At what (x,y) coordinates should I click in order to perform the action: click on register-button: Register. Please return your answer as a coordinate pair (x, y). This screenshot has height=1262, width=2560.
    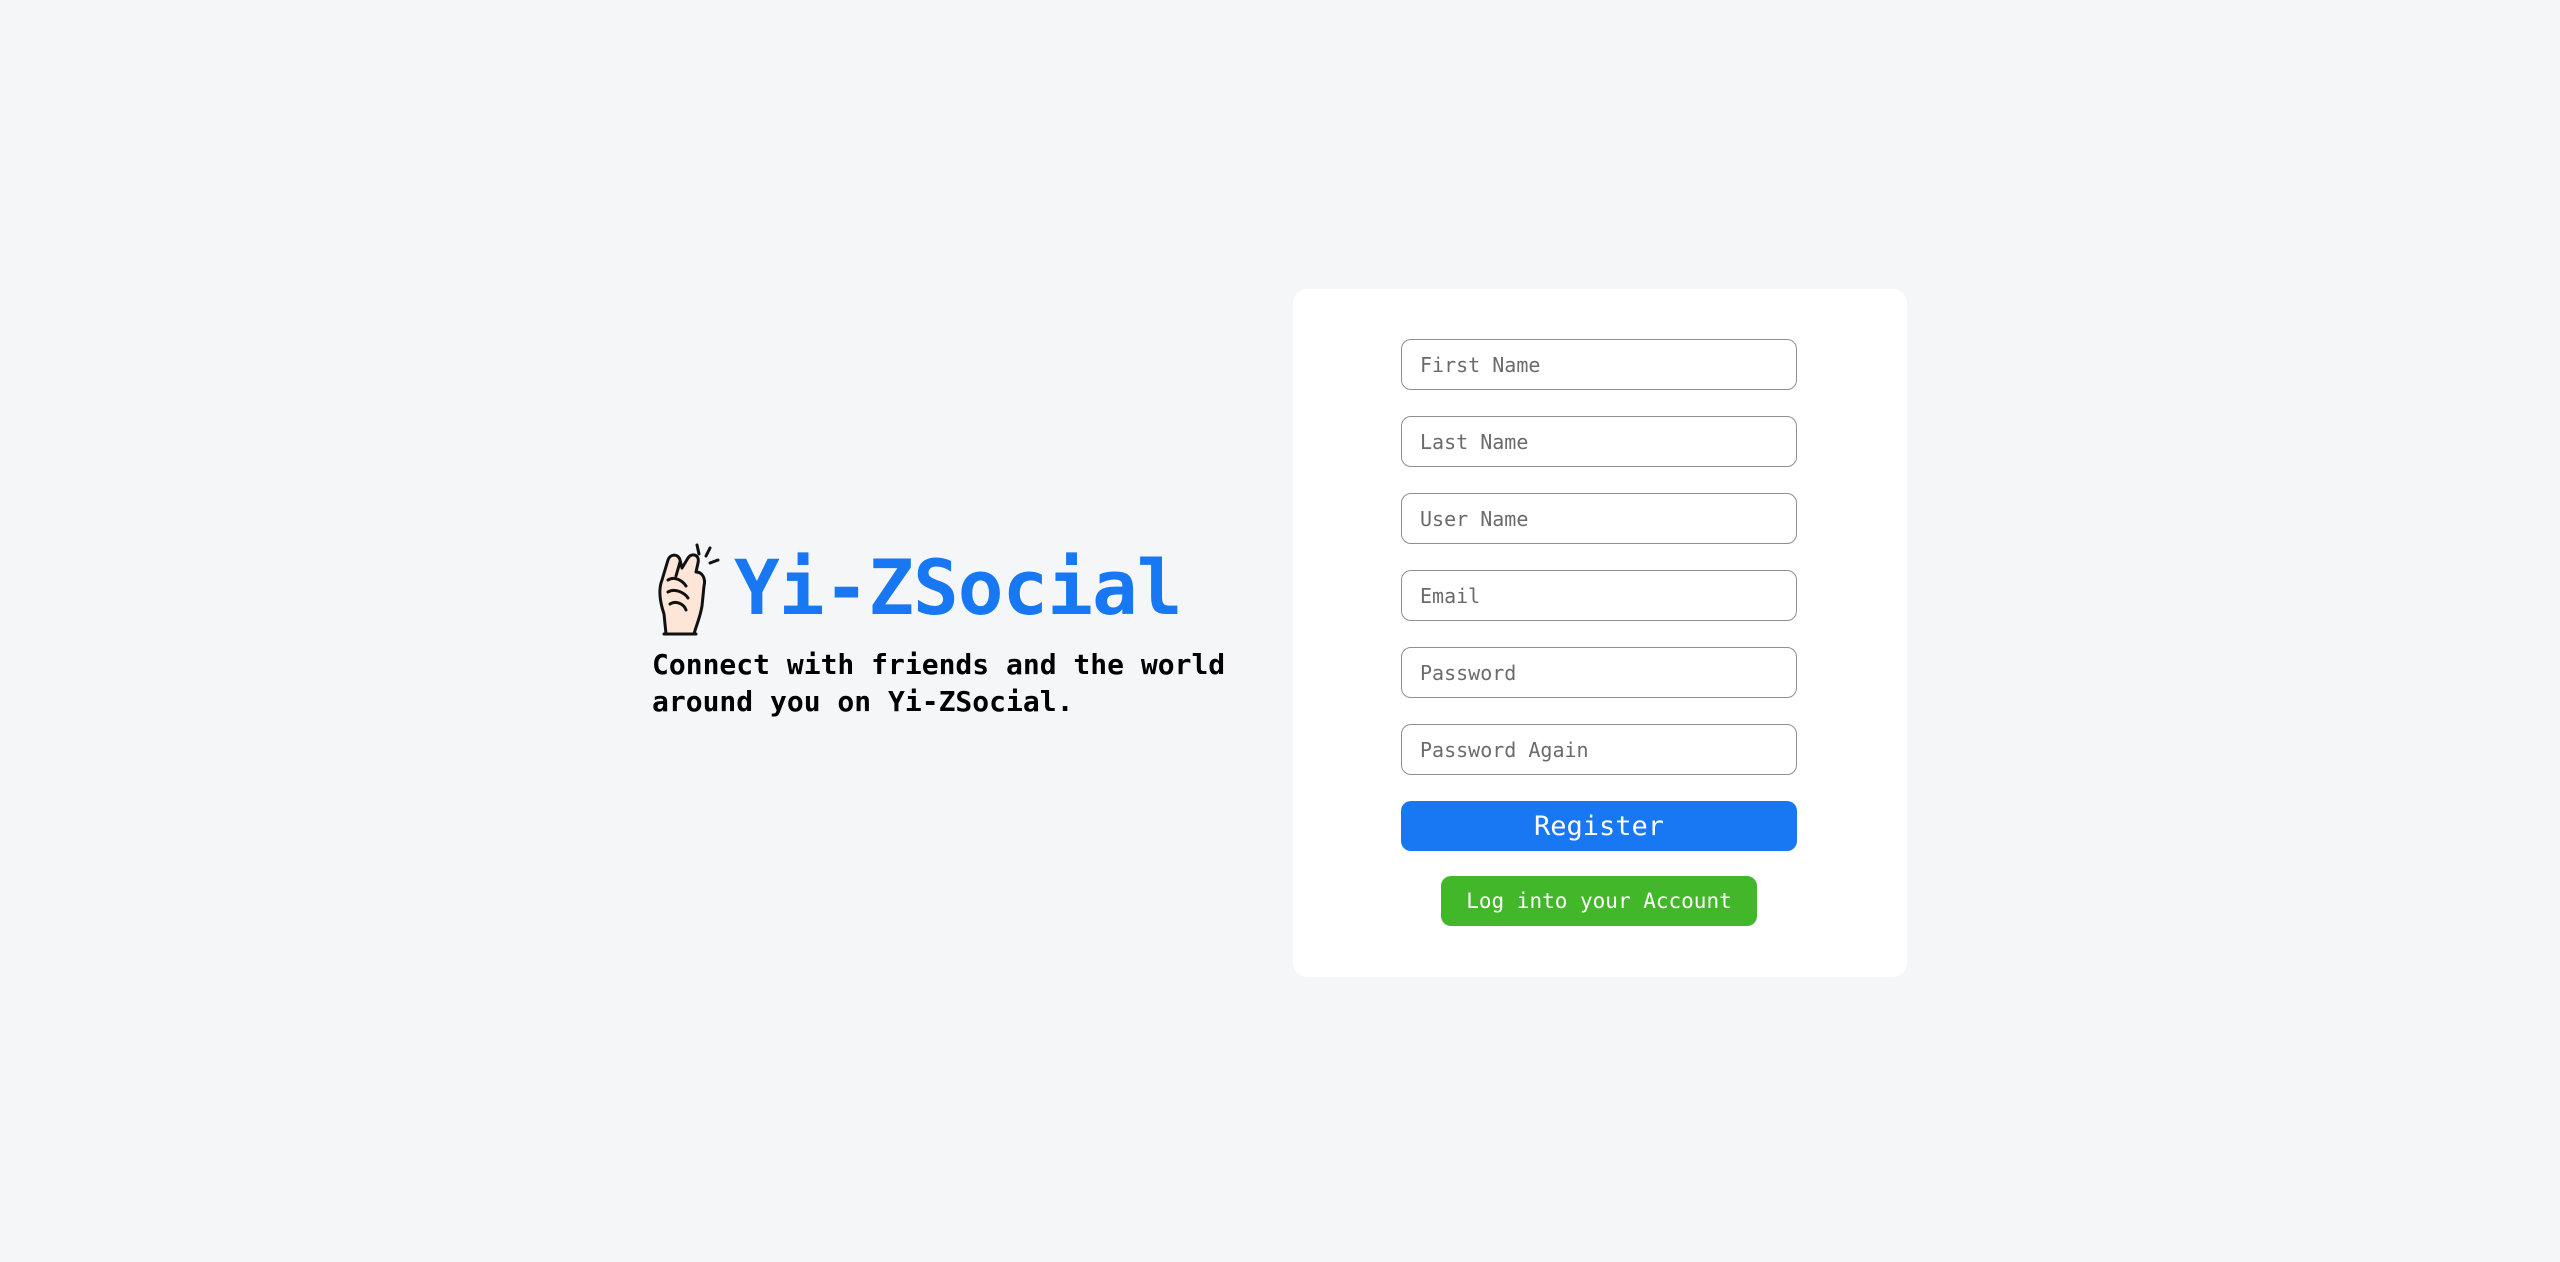
    Looking at the image, I should click on (1599, 826).